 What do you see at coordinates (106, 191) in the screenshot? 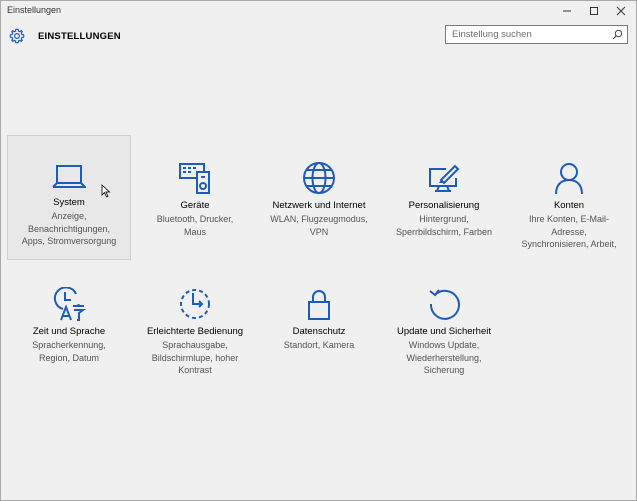
I see `mouse-pointer-icon` at bounding box center [106, 191].